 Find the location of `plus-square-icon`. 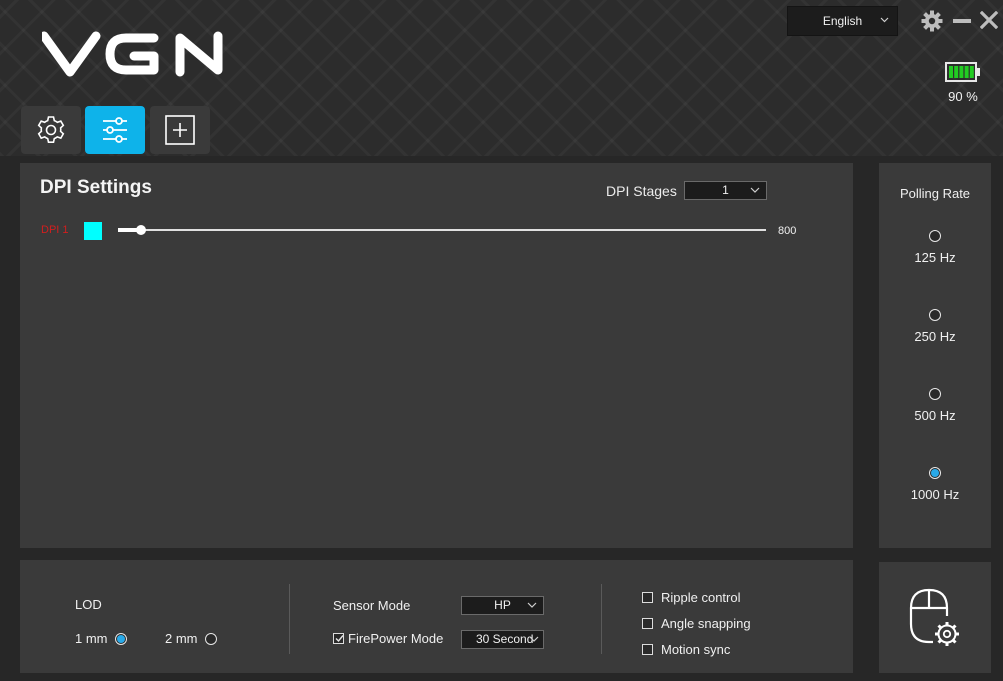

plus-square-icon is located at coordinates (180, 130).